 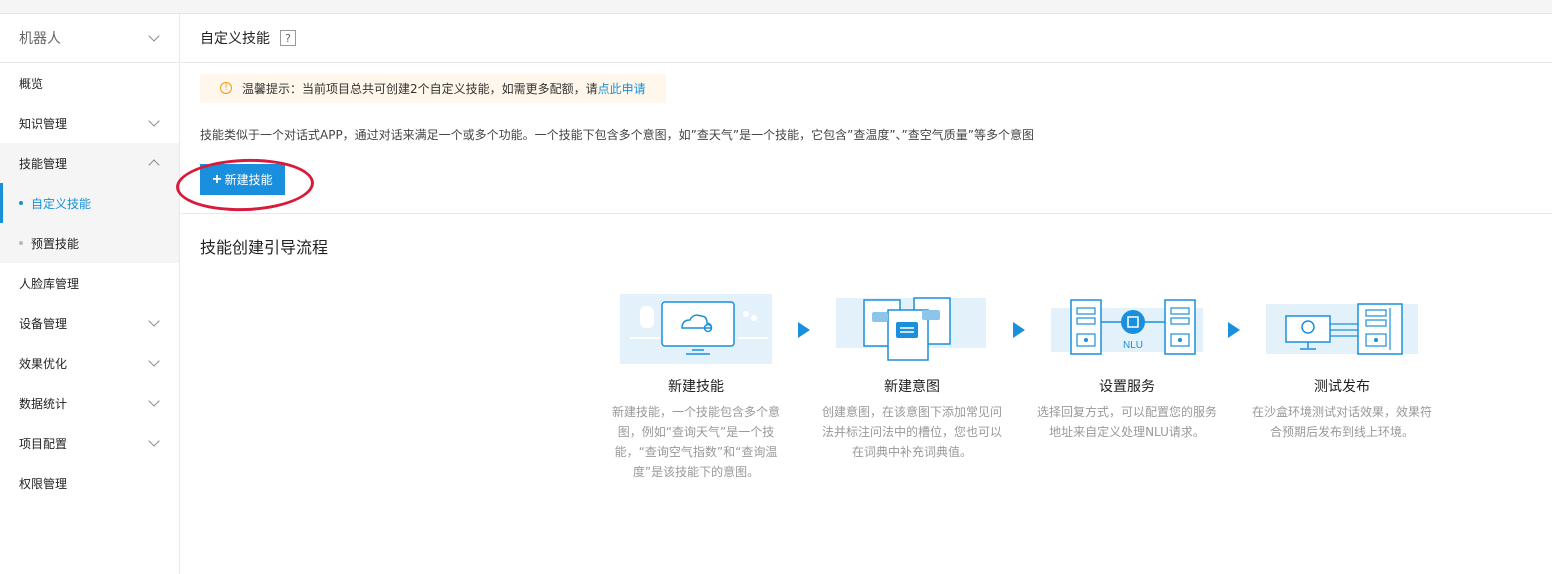 What do you see at coordinates (1133, 345) in the screenshot?
I see `nlu-label: NLU` at bounding box center [1133, 345].